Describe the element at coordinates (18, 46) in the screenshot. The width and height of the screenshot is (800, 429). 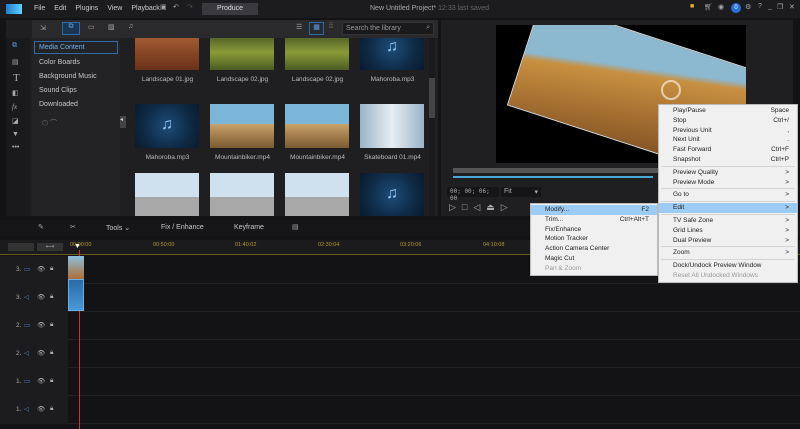
I see `media-room-icon: ⧉` at that location.